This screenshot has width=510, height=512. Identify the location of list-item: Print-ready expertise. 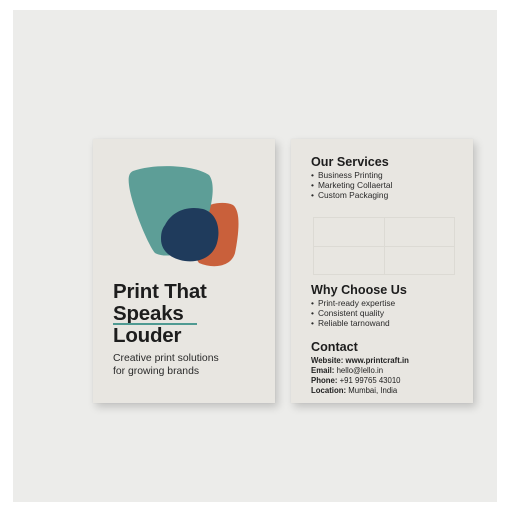
(386, 303).